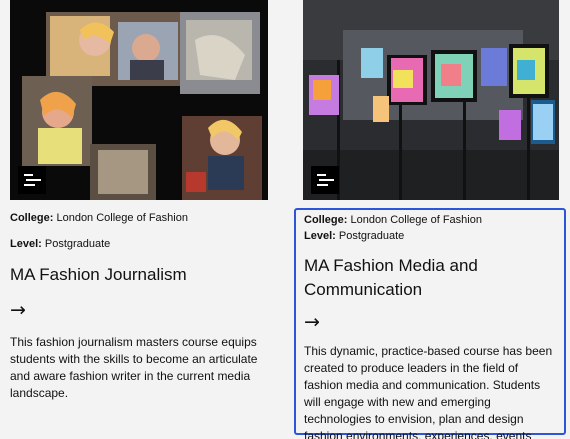 This screenshot has height=439, width=570. I want to click on course-title: MA Fashion Media and Communication, so click(430, 278).